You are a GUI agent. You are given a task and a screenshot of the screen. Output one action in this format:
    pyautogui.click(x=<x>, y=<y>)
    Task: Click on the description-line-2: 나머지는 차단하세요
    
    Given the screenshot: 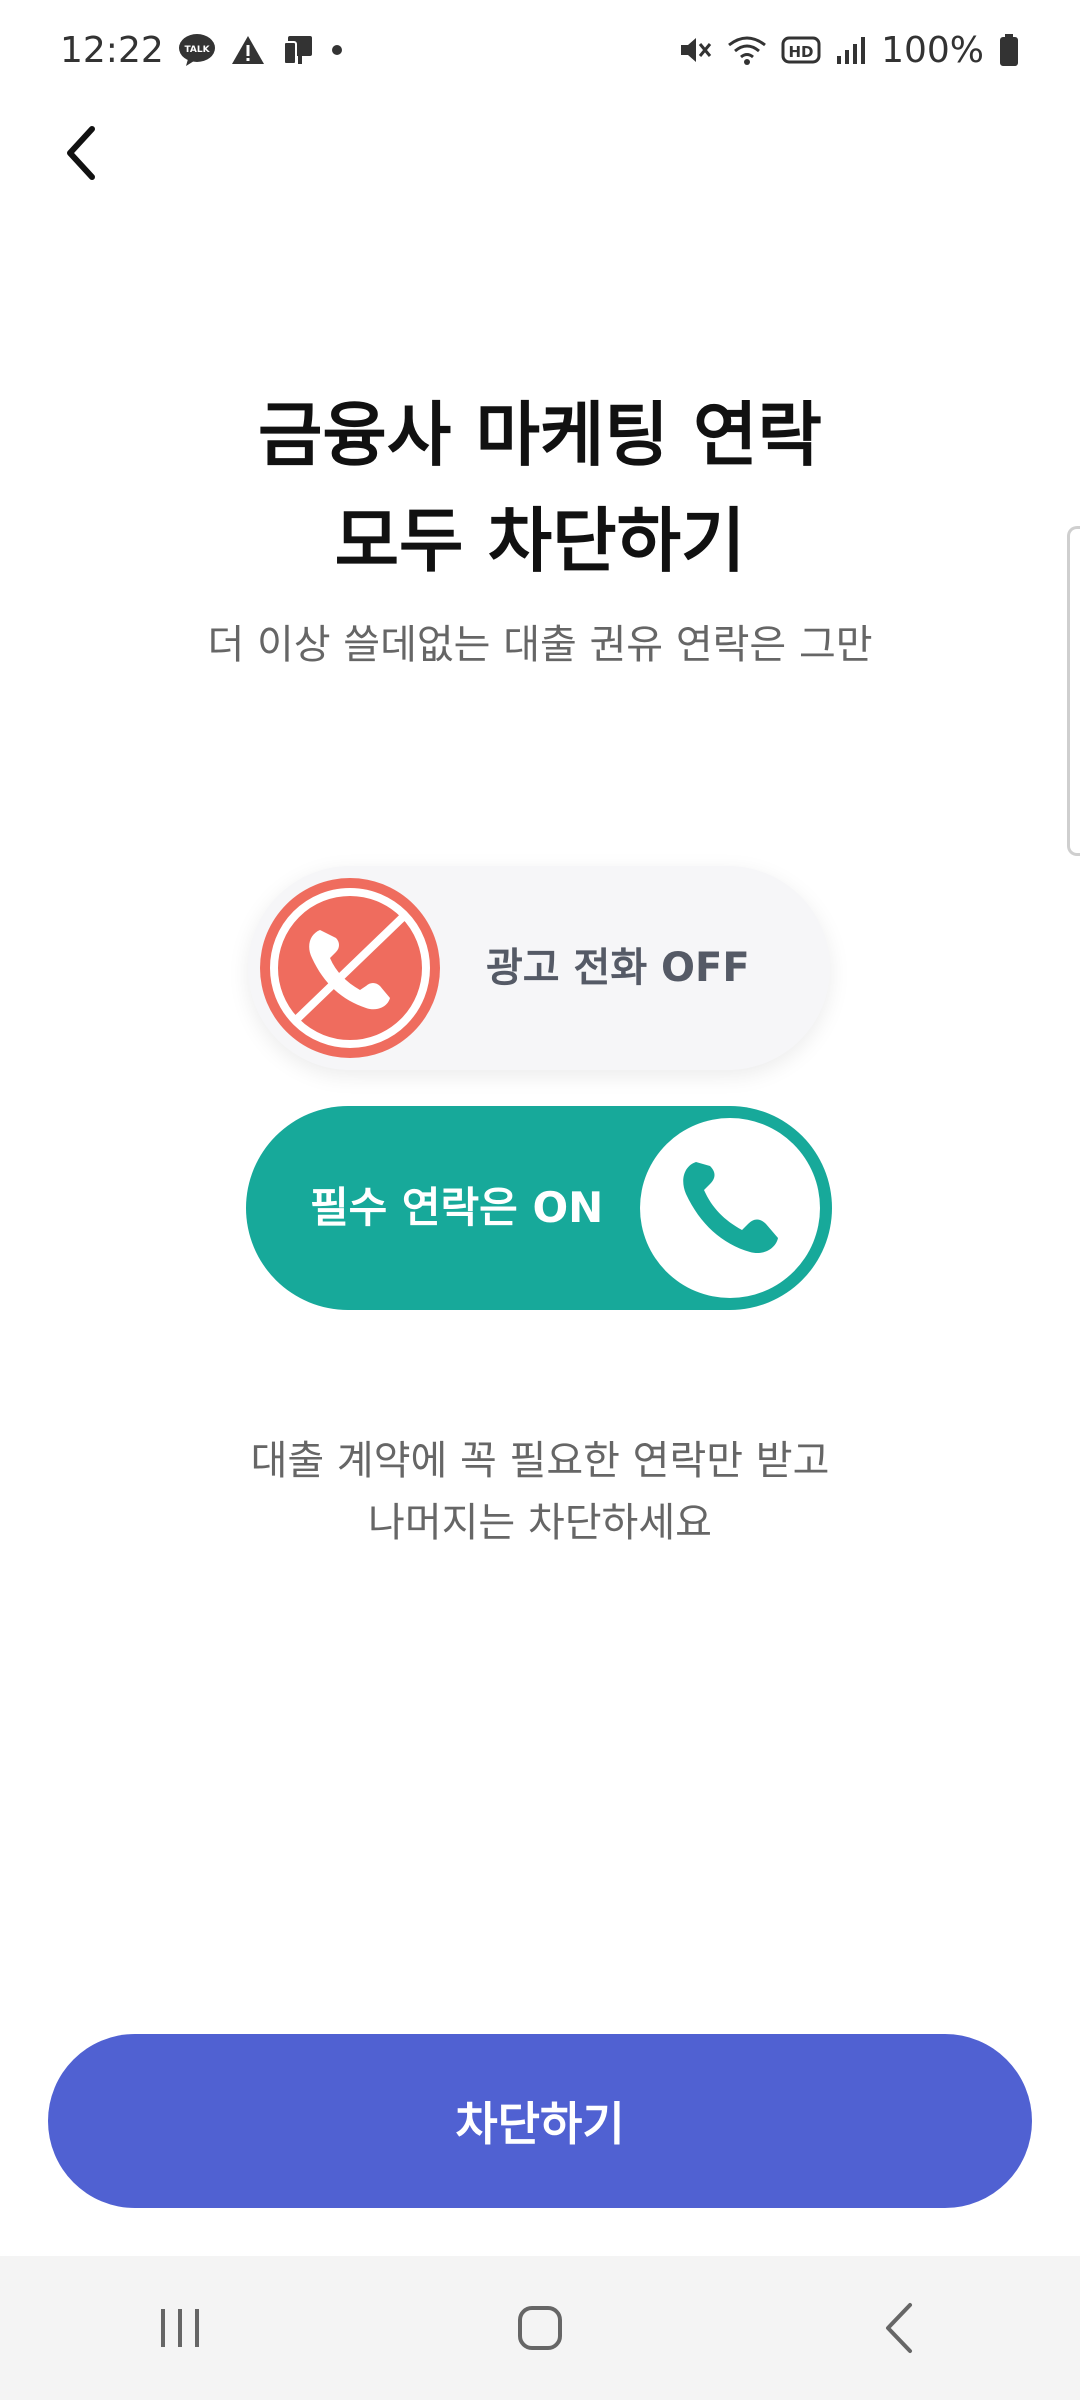 What is the action you would take?
    pyautogui.click(x=540, y=1523)
    